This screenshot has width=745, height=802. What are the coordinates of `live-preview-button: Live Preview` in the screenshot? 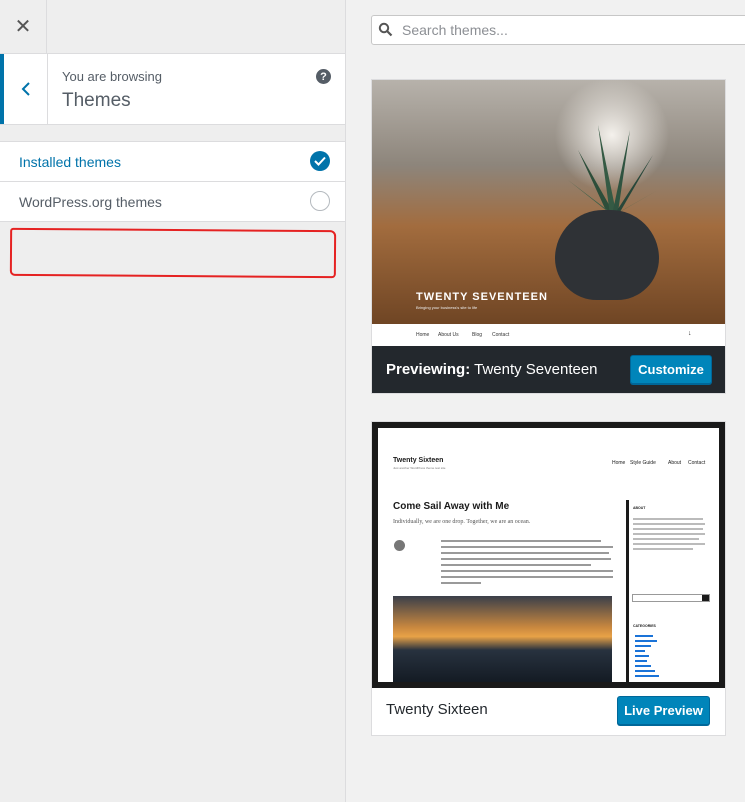 It's located at (663, 710).